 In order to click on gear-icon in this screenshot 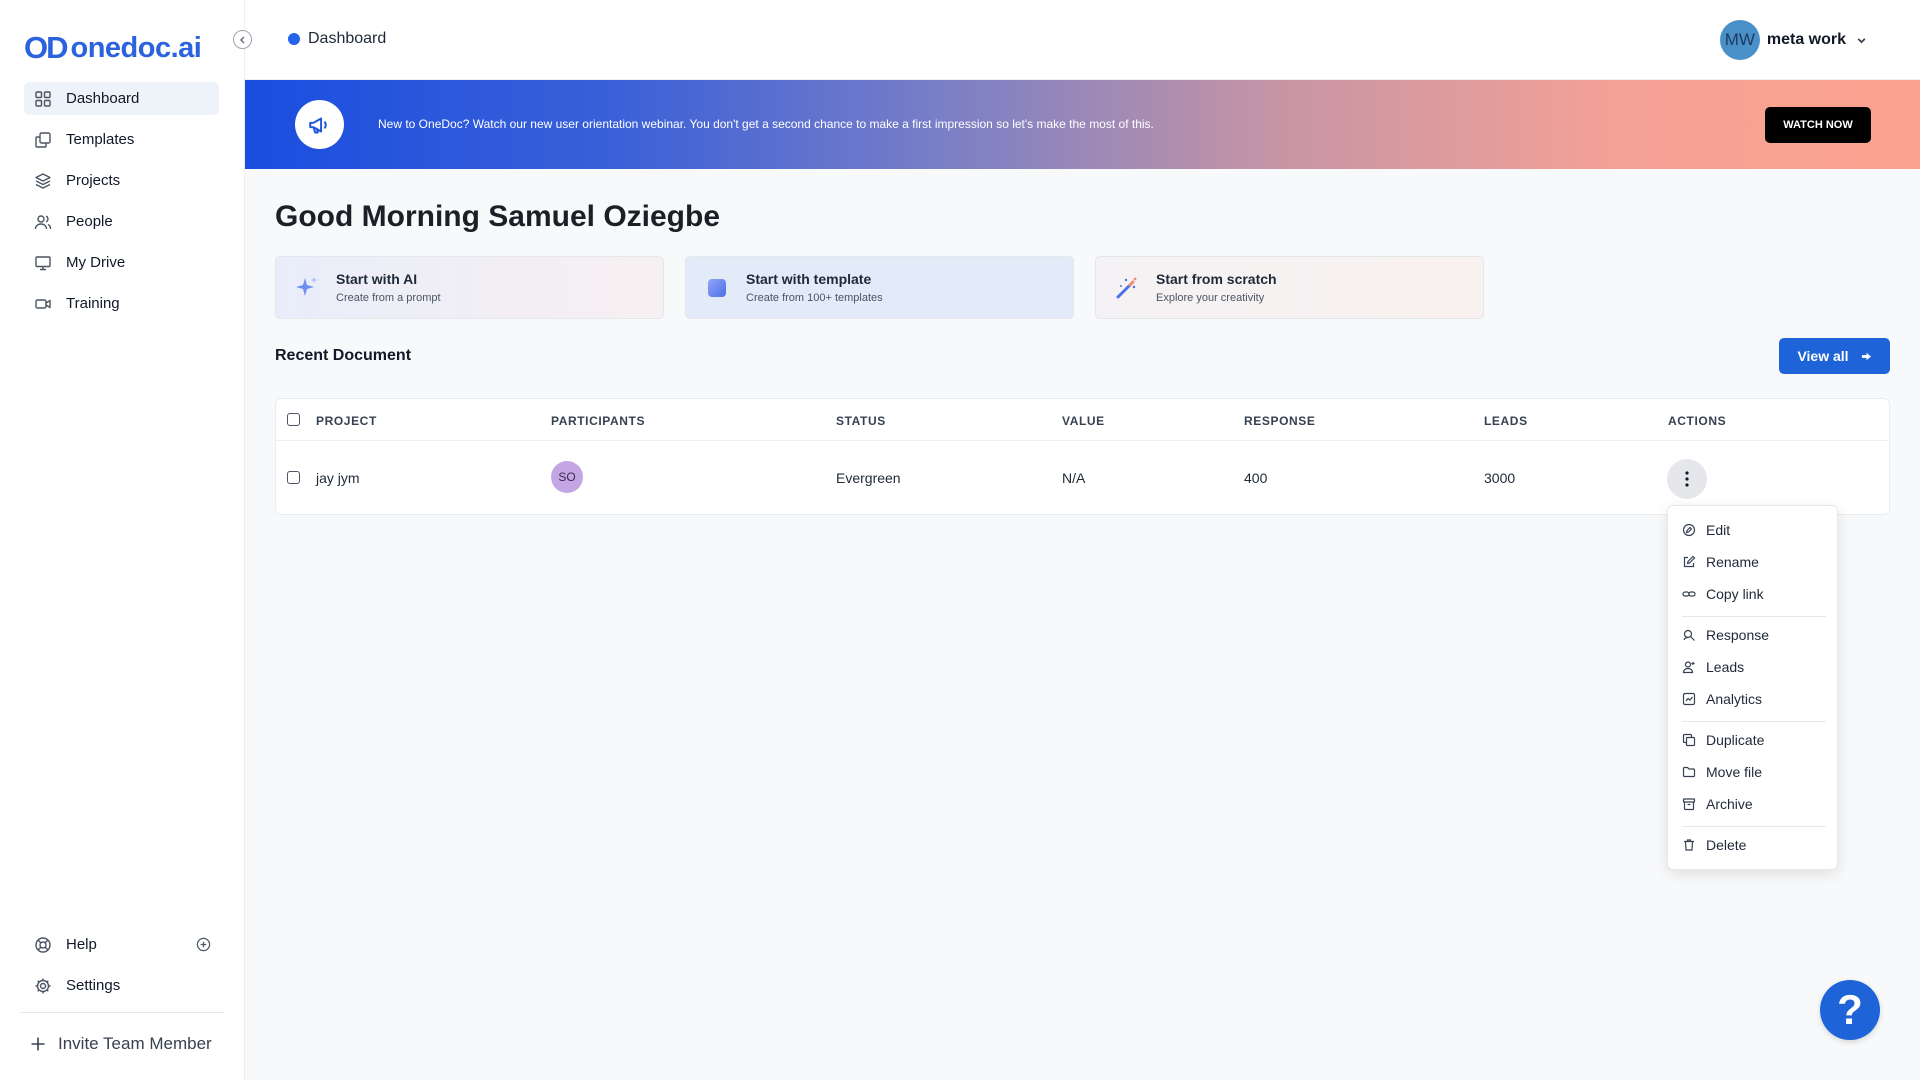, I will do `click(43, 986)`.